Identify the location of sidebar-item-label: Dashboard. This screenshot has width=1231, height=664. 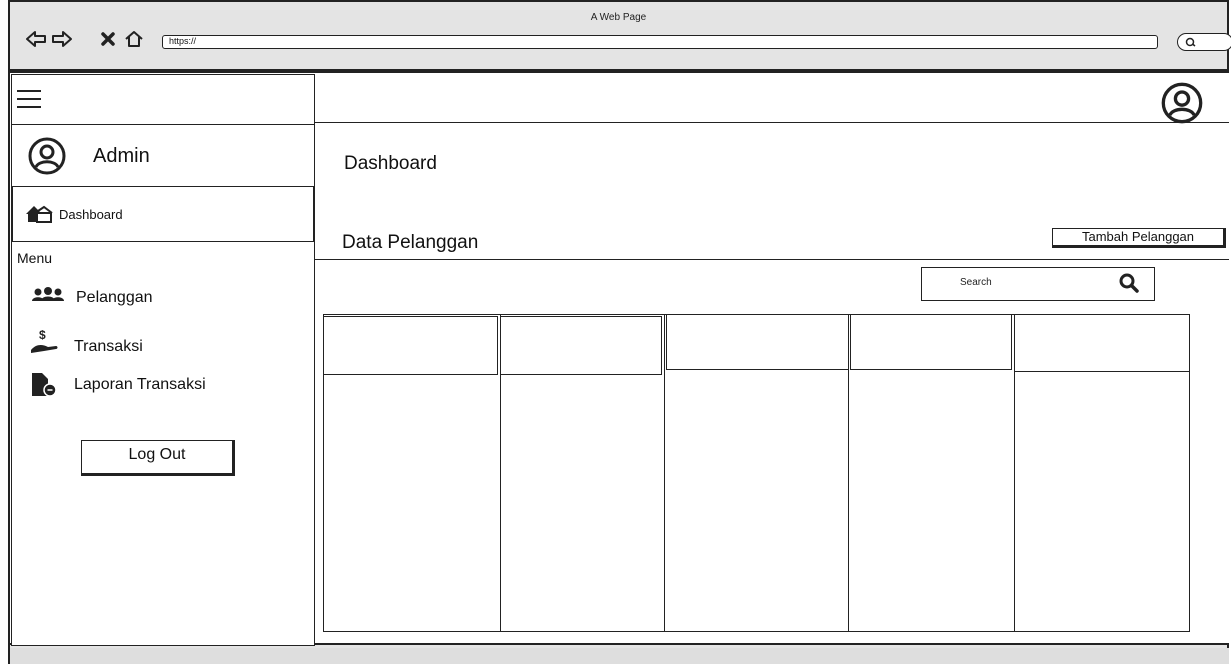
(91, 214).